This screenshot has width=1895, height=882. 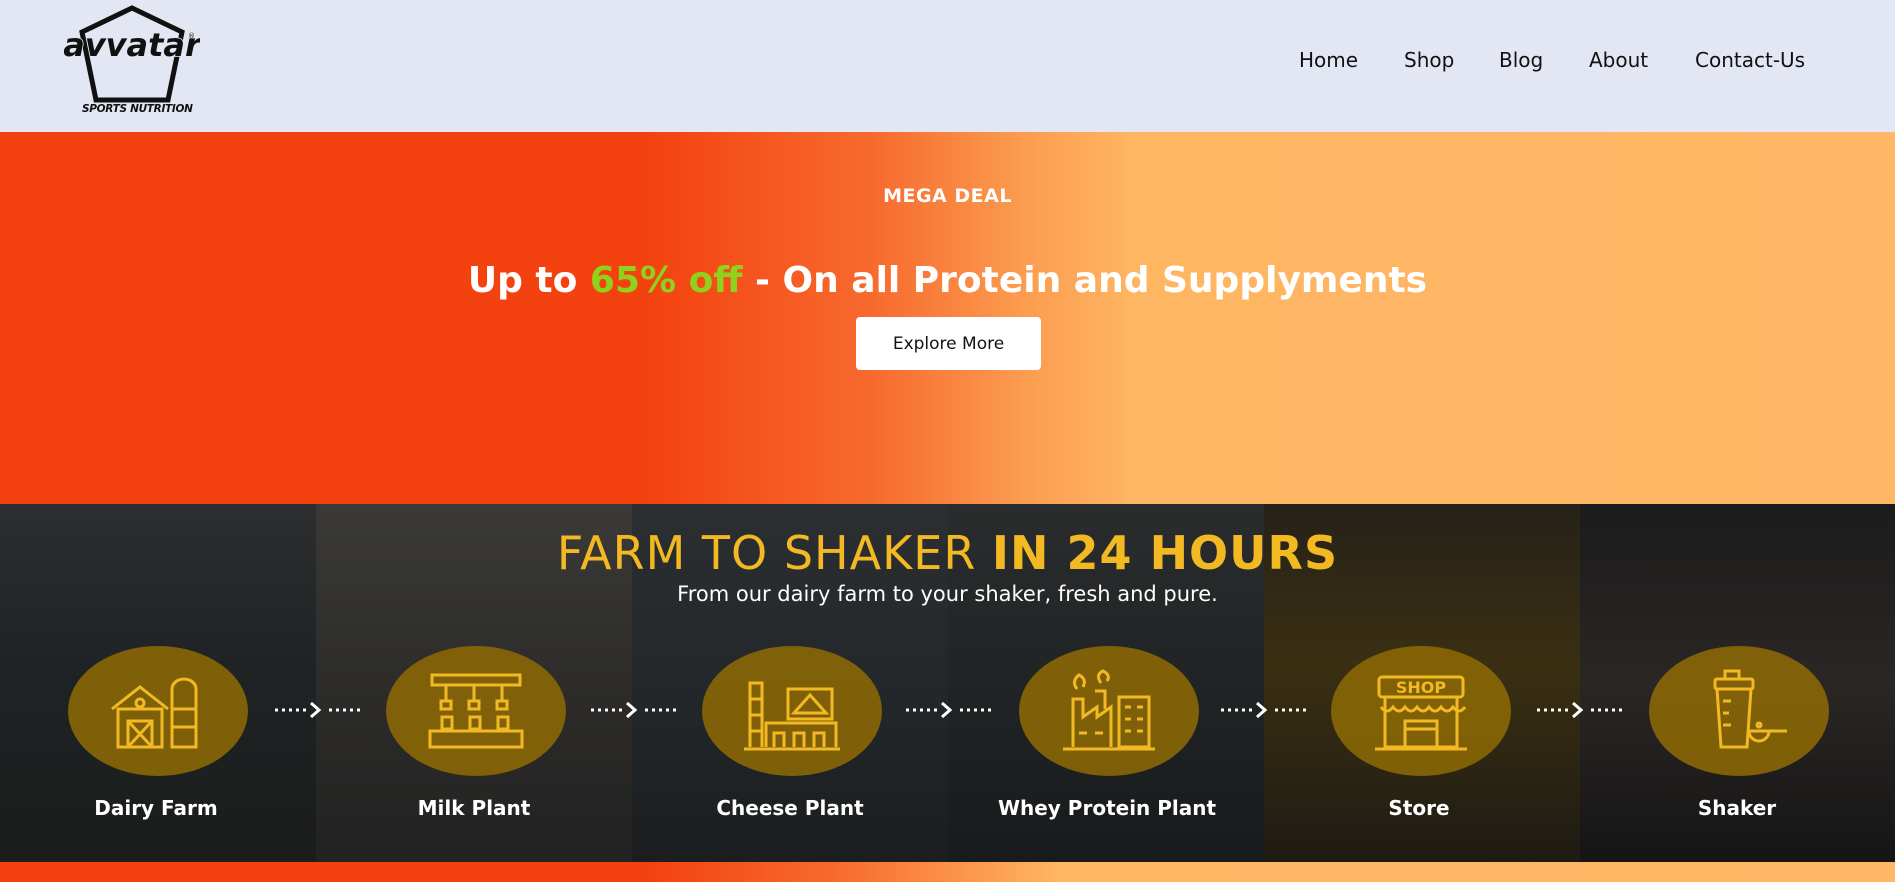 I want to click on barn-icon, so click(x=154, y=713).